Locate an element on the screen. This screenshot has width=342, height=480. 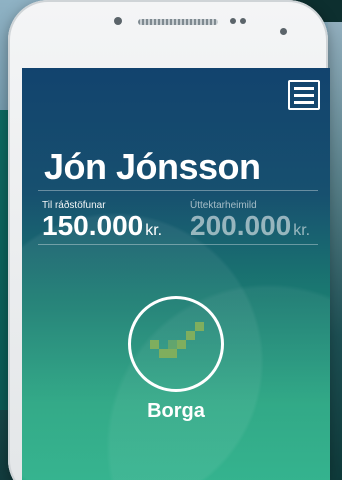
withdrawal-limit-amount: 200.000 is located at coordinates (241, 225).